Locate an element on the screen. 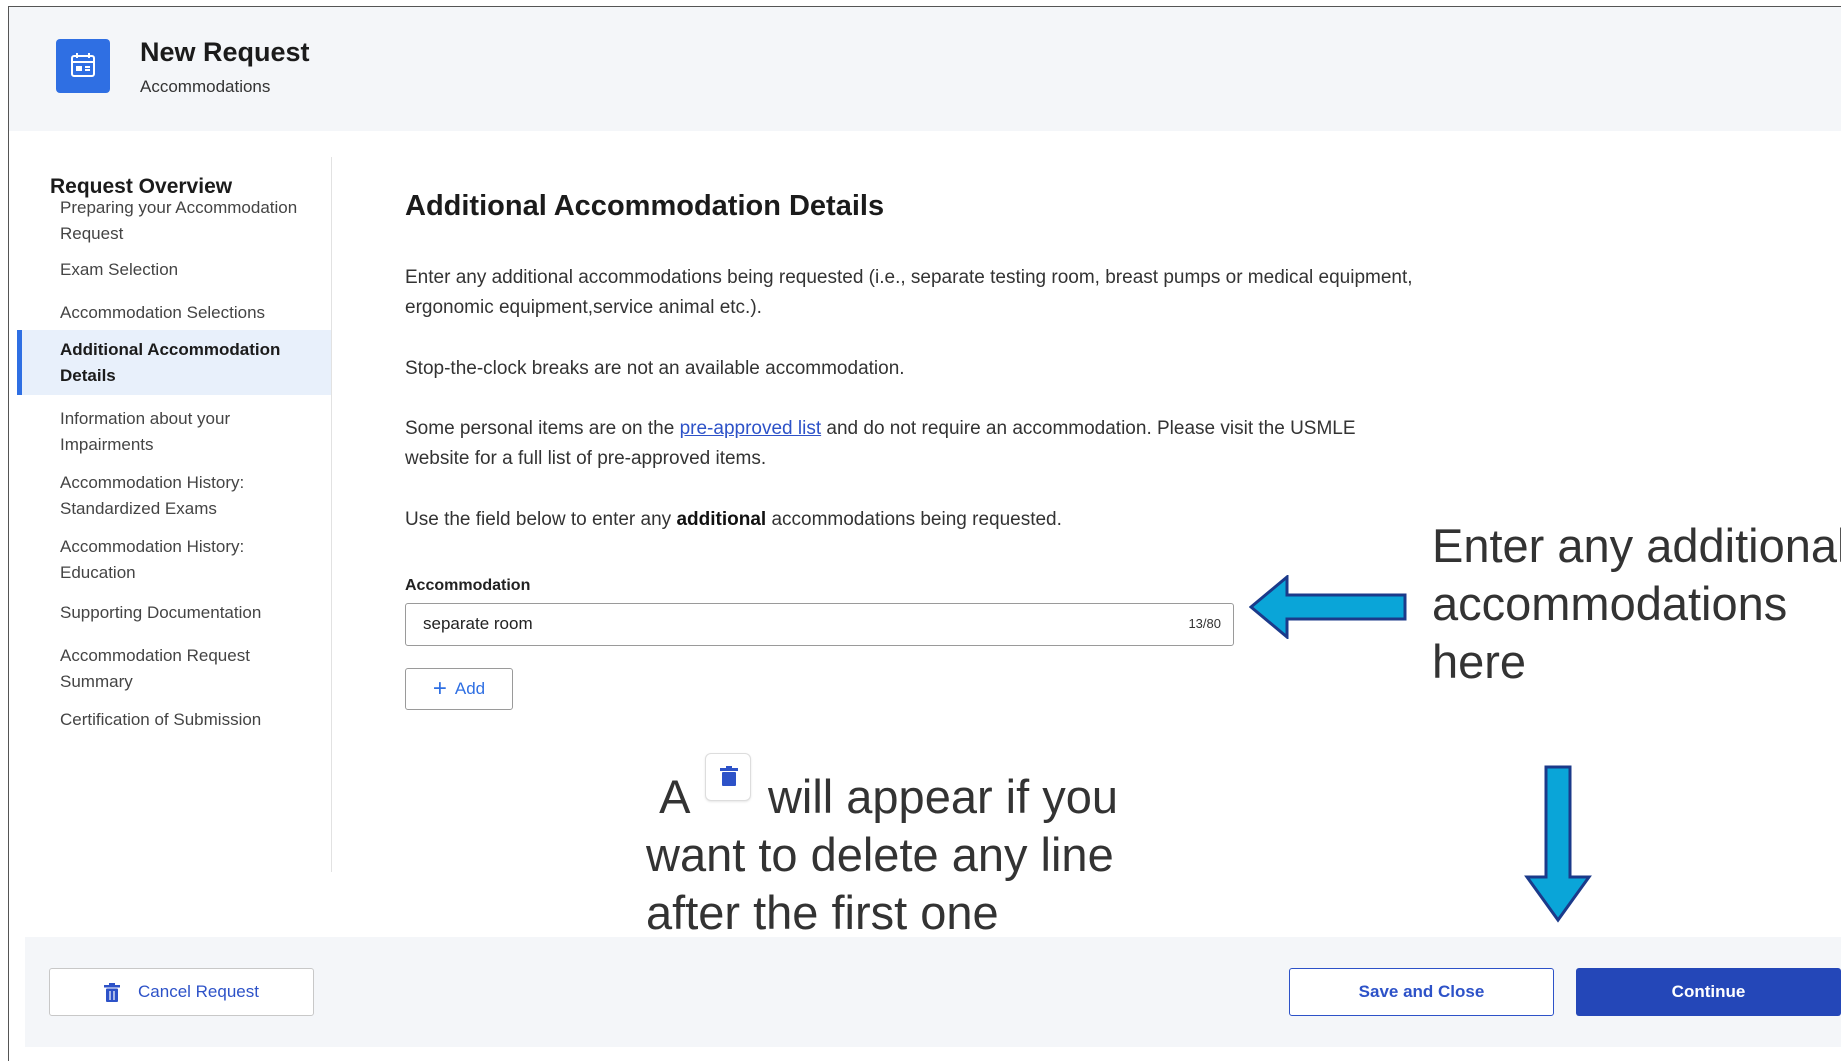  calendar-icon is located at coordinates (83, 66).